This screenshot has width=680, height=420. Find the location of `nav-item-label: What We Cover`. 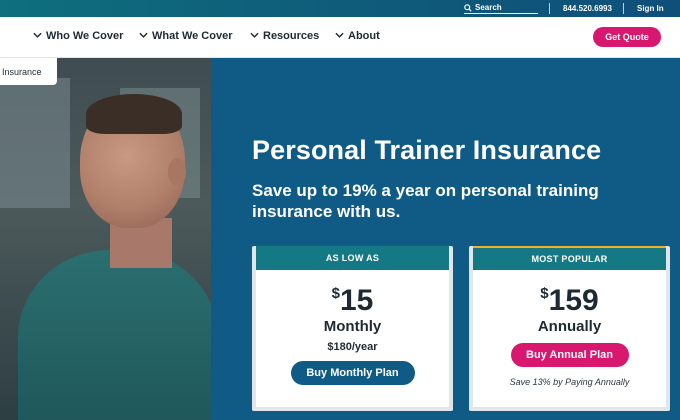

nav-item-label: What We Cover is located at coordinates (192, 36).